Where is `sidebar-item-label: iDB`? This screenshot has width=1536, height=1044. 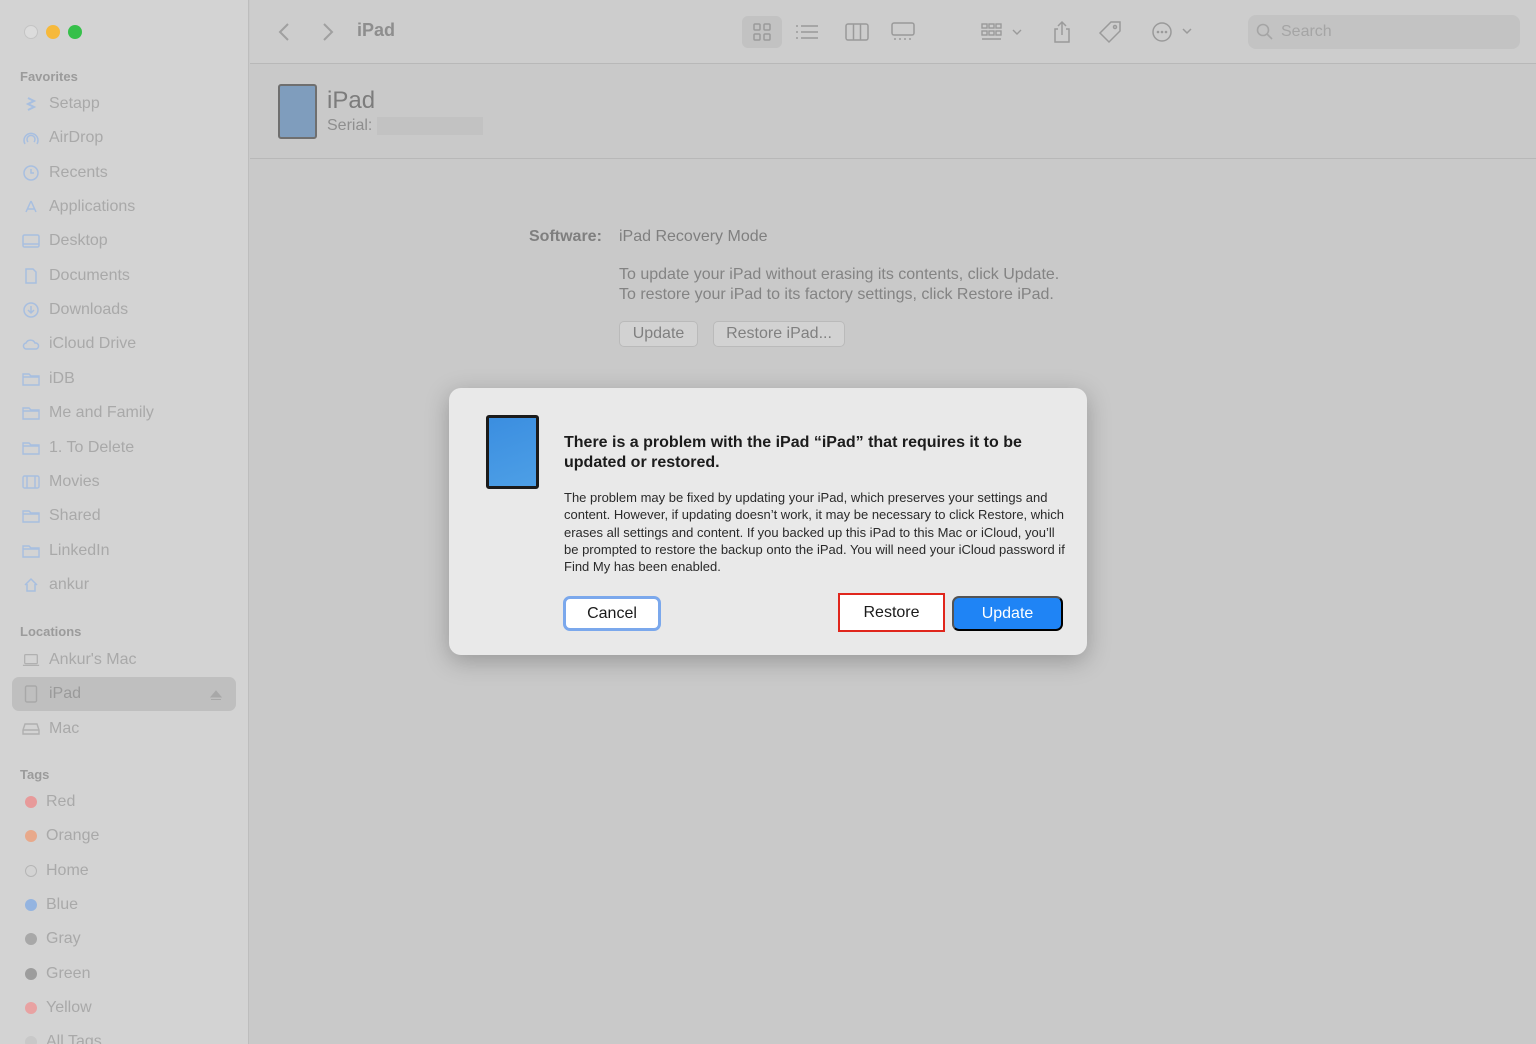 sidebar-item-label: iDB is located at coordinates (62, 378).